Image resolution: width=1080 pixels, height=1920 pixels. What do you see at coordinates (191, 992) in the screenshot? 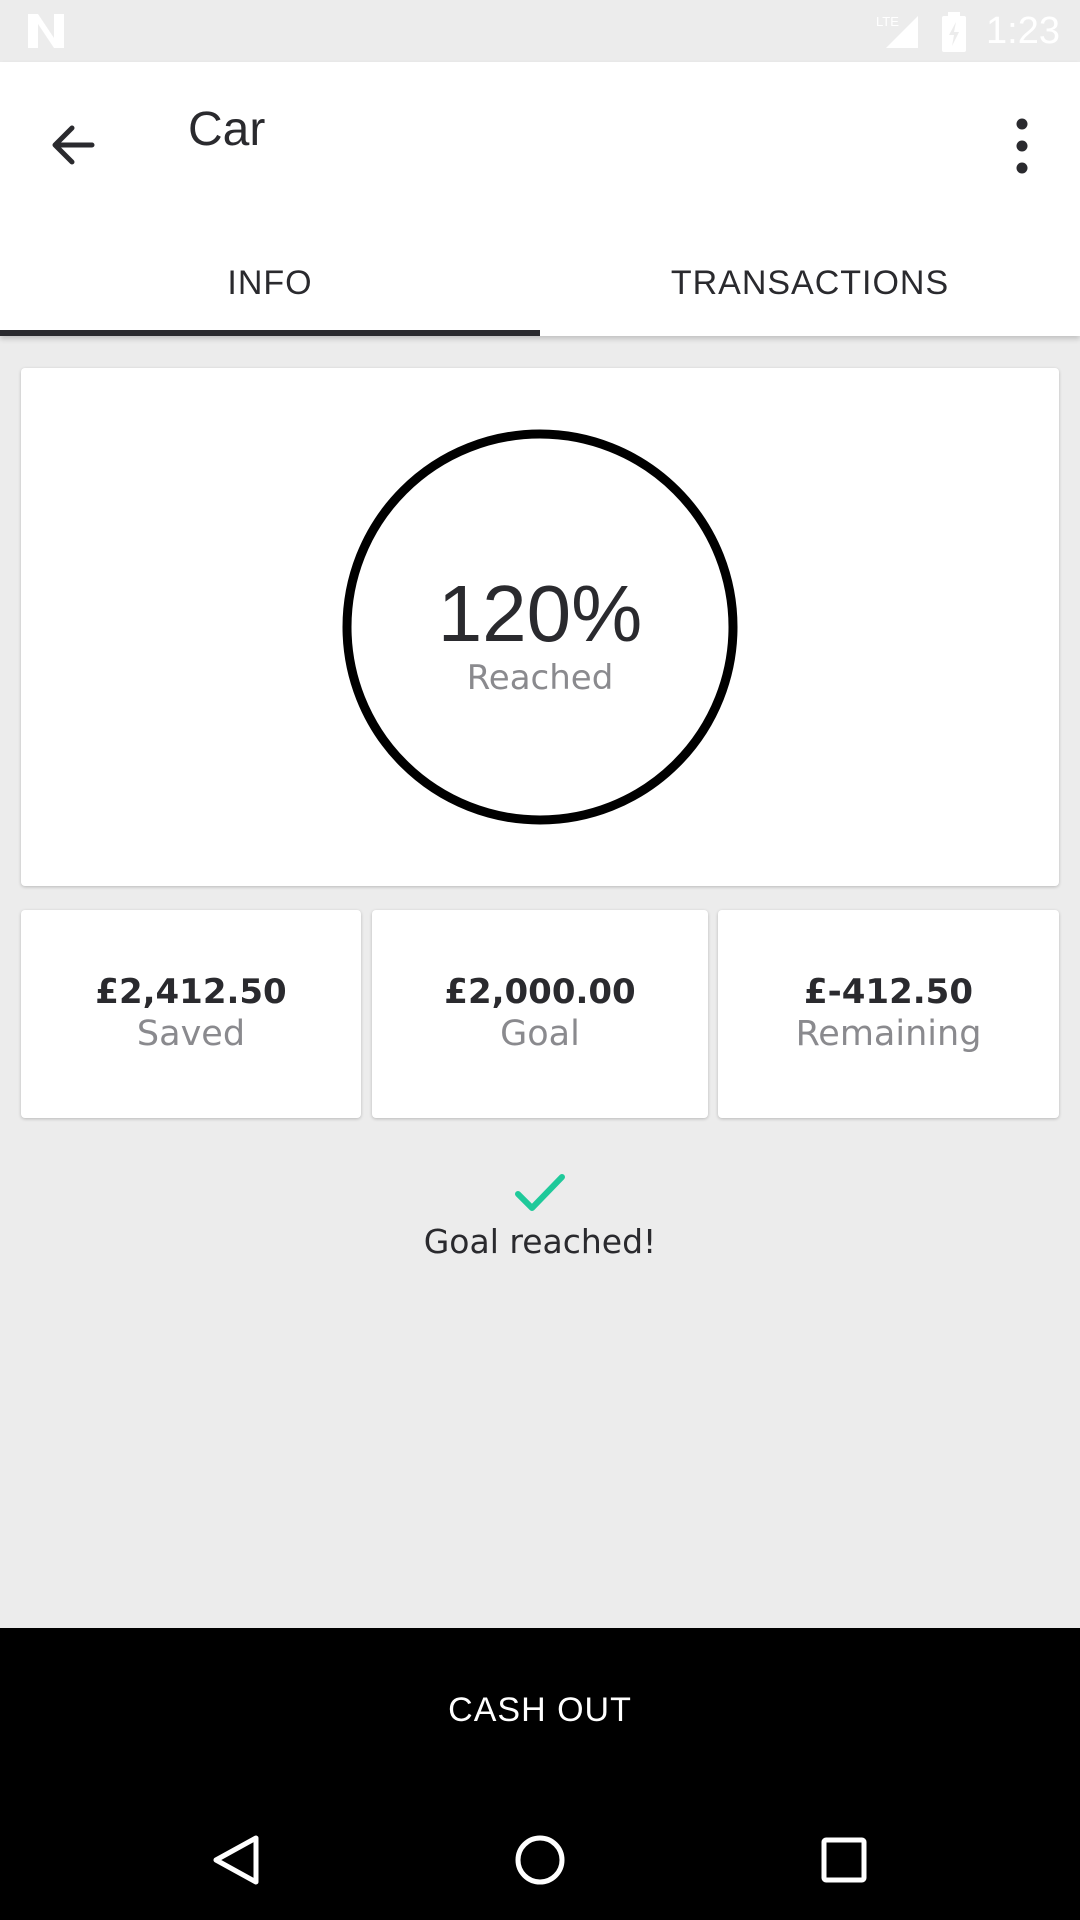
I see `saved-amount: £2,412.50` at bounding box center [191, 992].